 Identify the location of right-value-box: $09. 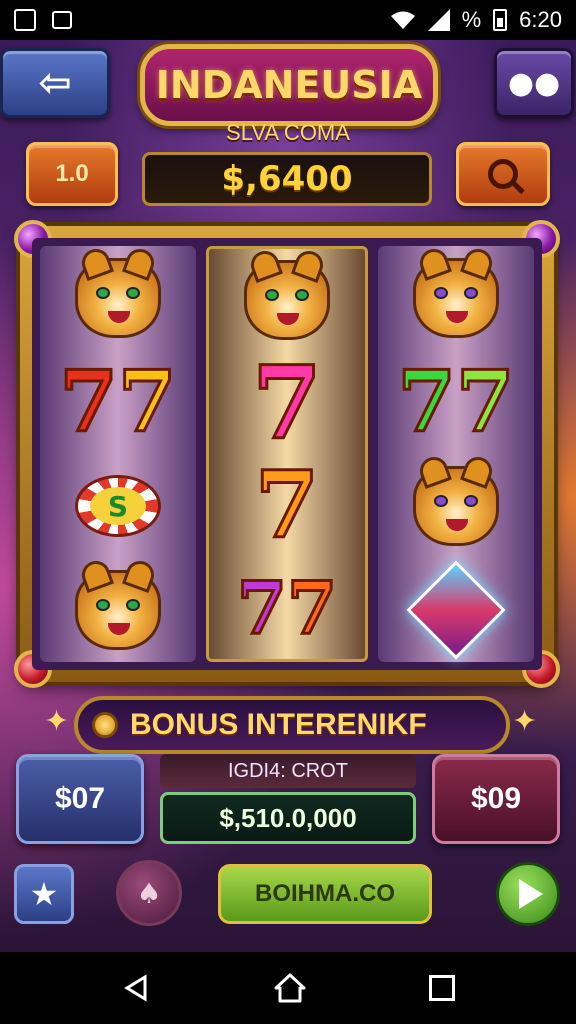
(496, 799).